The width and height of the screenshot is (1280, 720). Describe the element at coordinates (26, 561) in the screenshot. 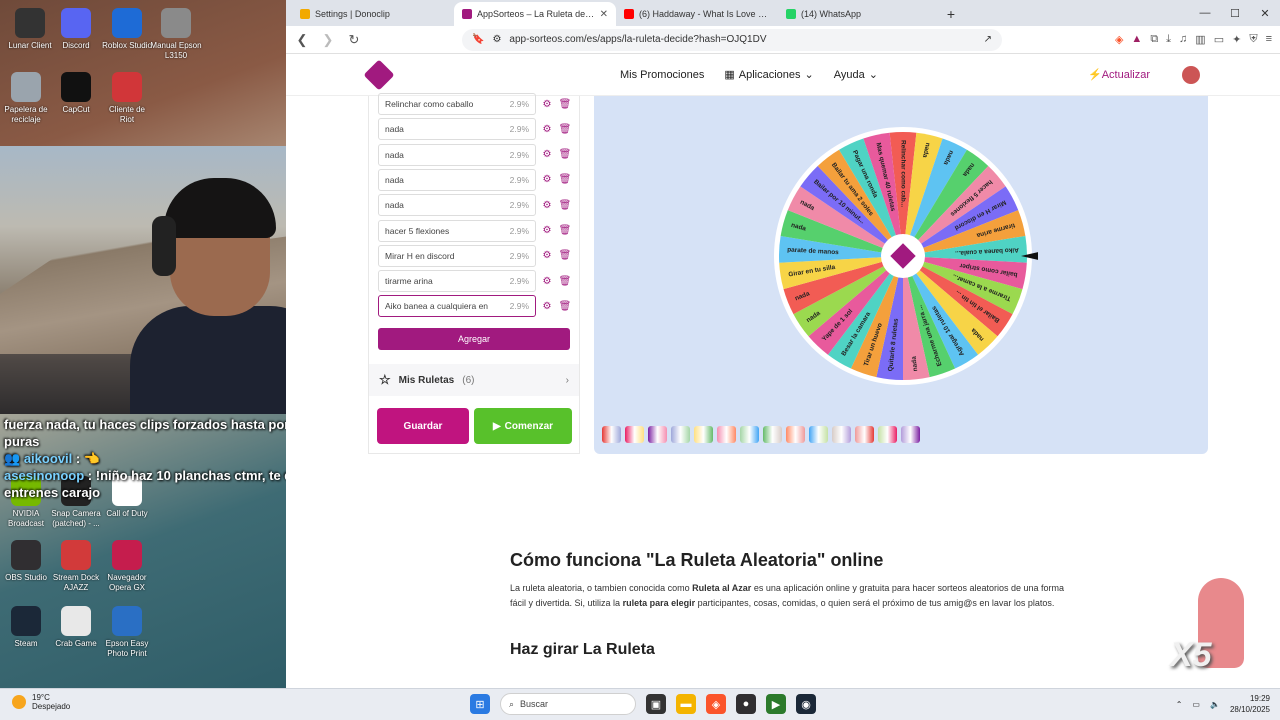

I see `desktop-icon: OBS Studio` at that location.